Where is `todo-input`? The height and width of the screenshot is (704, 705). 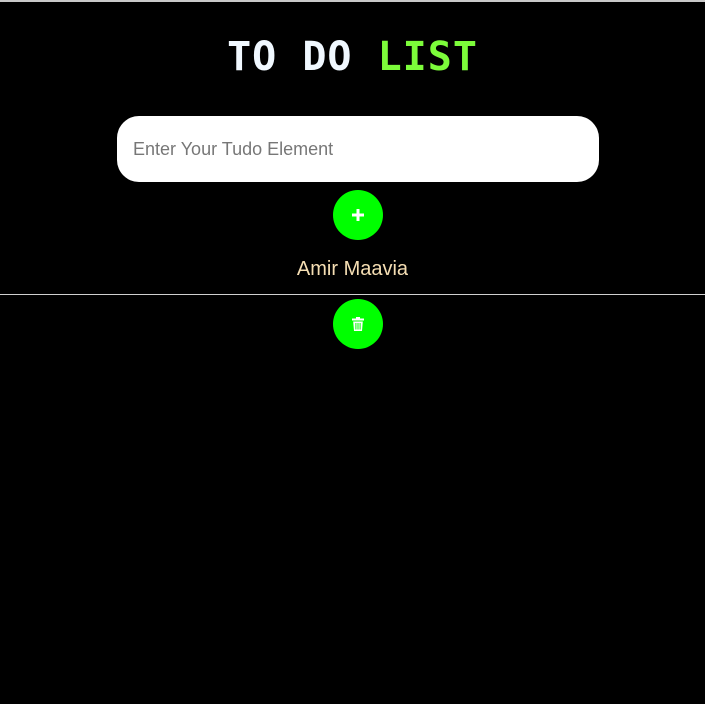 todo-input is located at coordinates (358, 149).